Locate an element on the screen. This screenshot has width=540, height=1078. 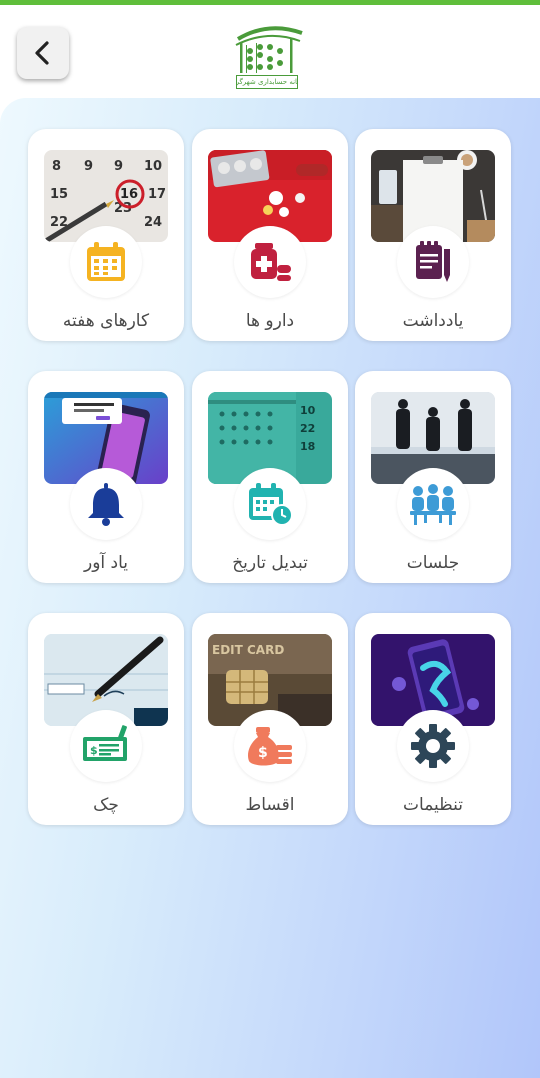
app-header: خانه حسابداری شهرگرد is located at coordinates (270, 55).